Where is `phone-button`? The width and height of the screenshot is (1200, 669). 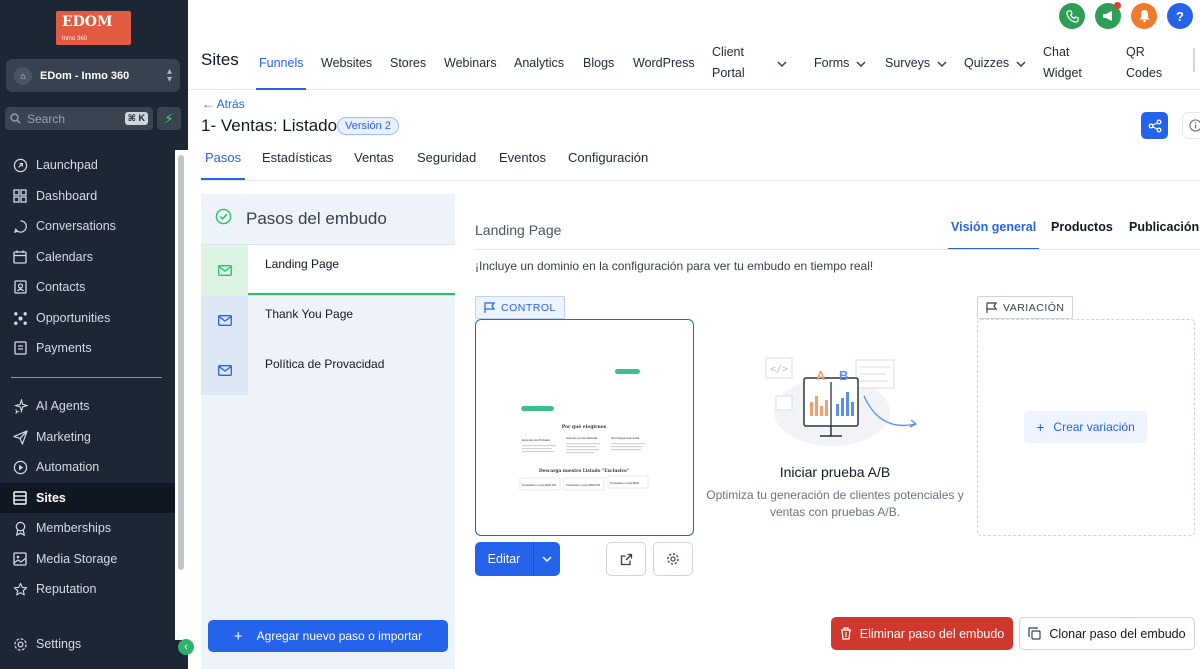
phone-button is located at coordinates (1072, 16).